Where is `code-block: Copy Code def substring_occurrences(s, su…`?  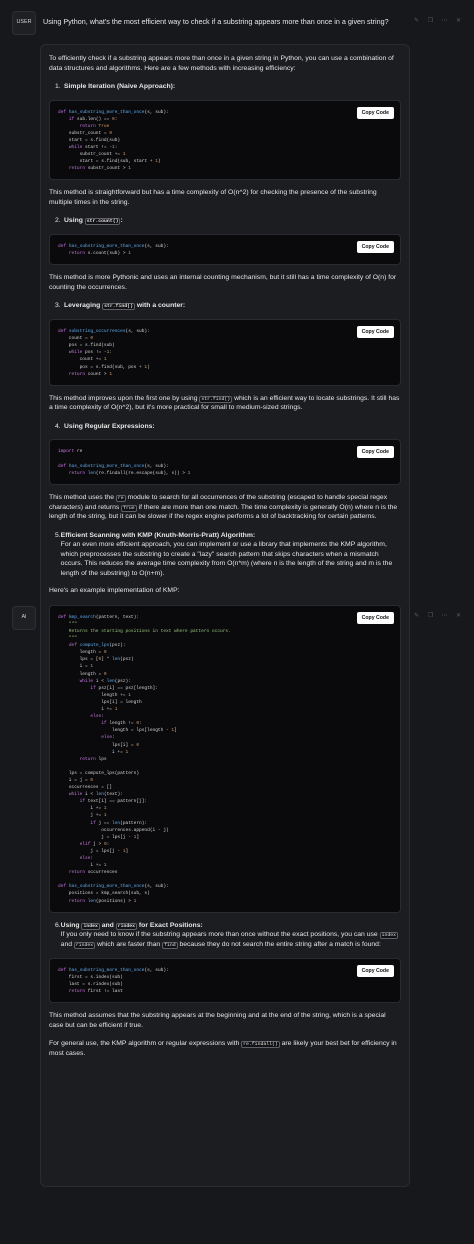
code-block: Copy Code def substring_occurrences(s, su… is located at coordinates (225, 352).